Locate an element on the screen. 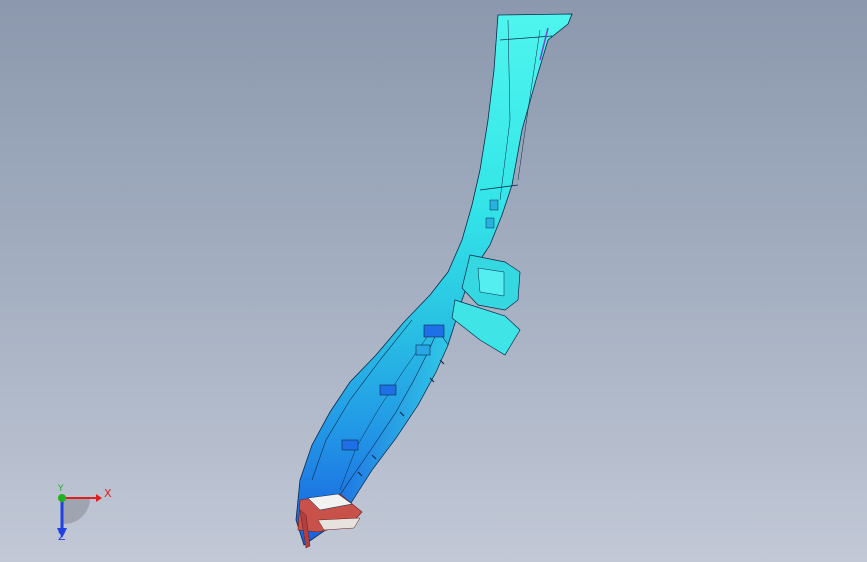 The height and width of the screenshot is (562, 867). bottom-end-cap is located at coordinates (330, 521).